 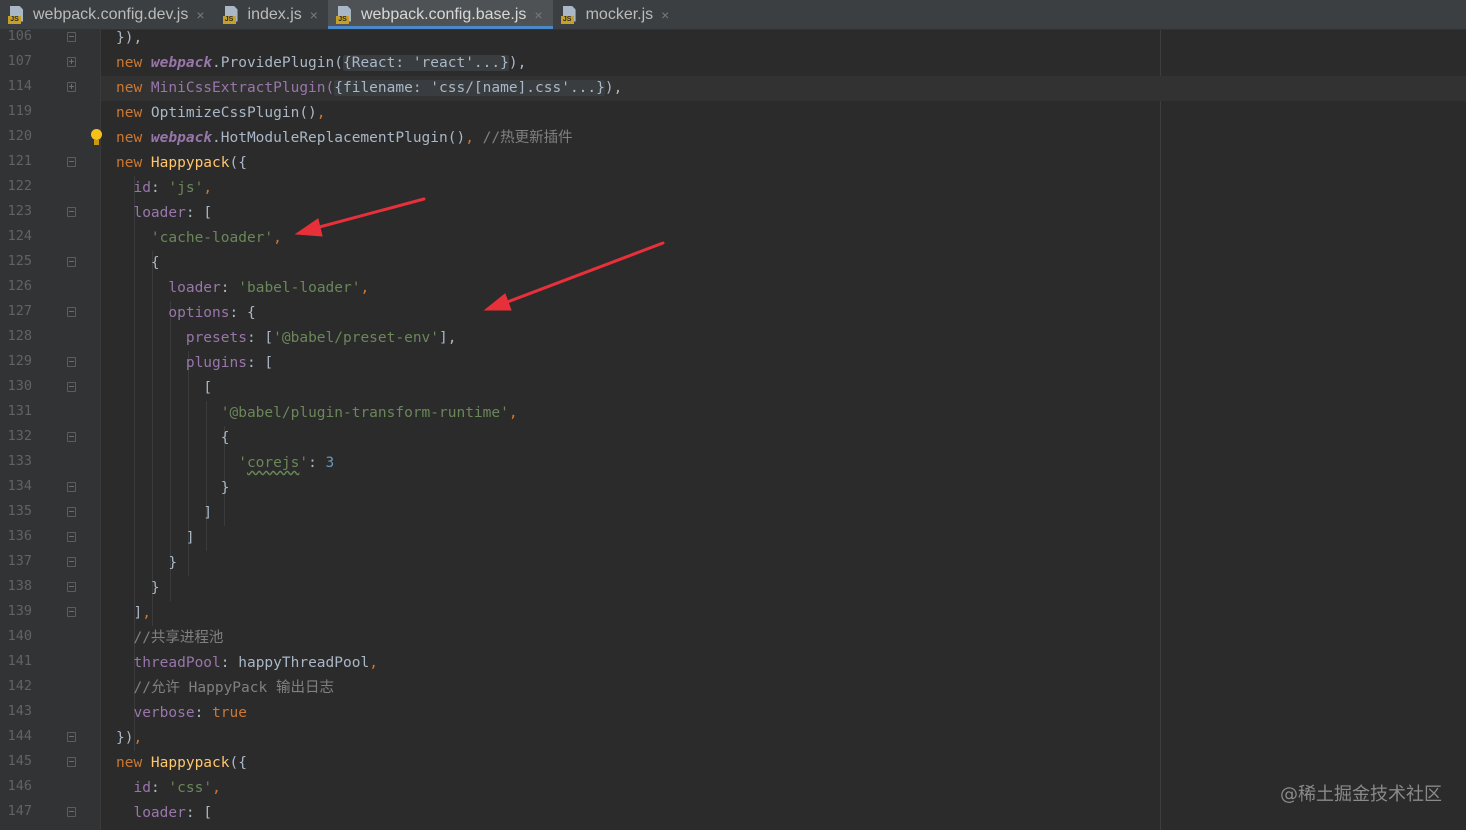 What do you see at coordinates (155, 588) in the screenshot?
I see `code-line-138: }` at bounding box center [155, 588].